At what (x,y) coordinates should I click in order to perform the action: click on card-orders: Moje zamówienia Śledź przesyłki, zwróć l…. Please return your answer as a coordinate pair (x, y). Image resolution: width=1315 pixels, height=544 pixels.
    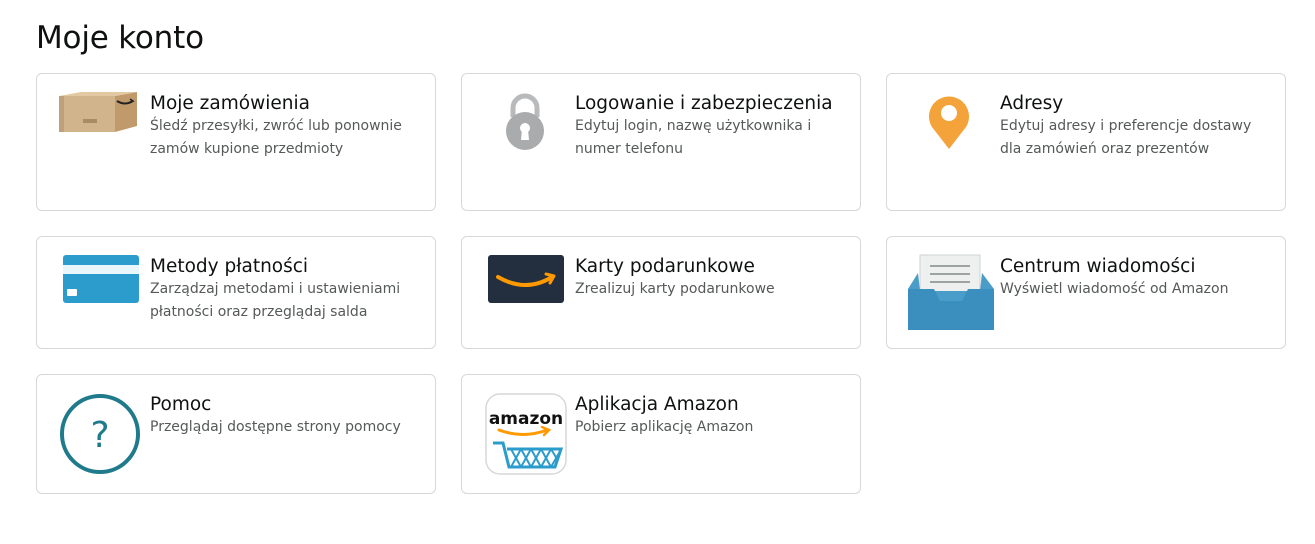
    Looking at the image, I should click on (236, 142).